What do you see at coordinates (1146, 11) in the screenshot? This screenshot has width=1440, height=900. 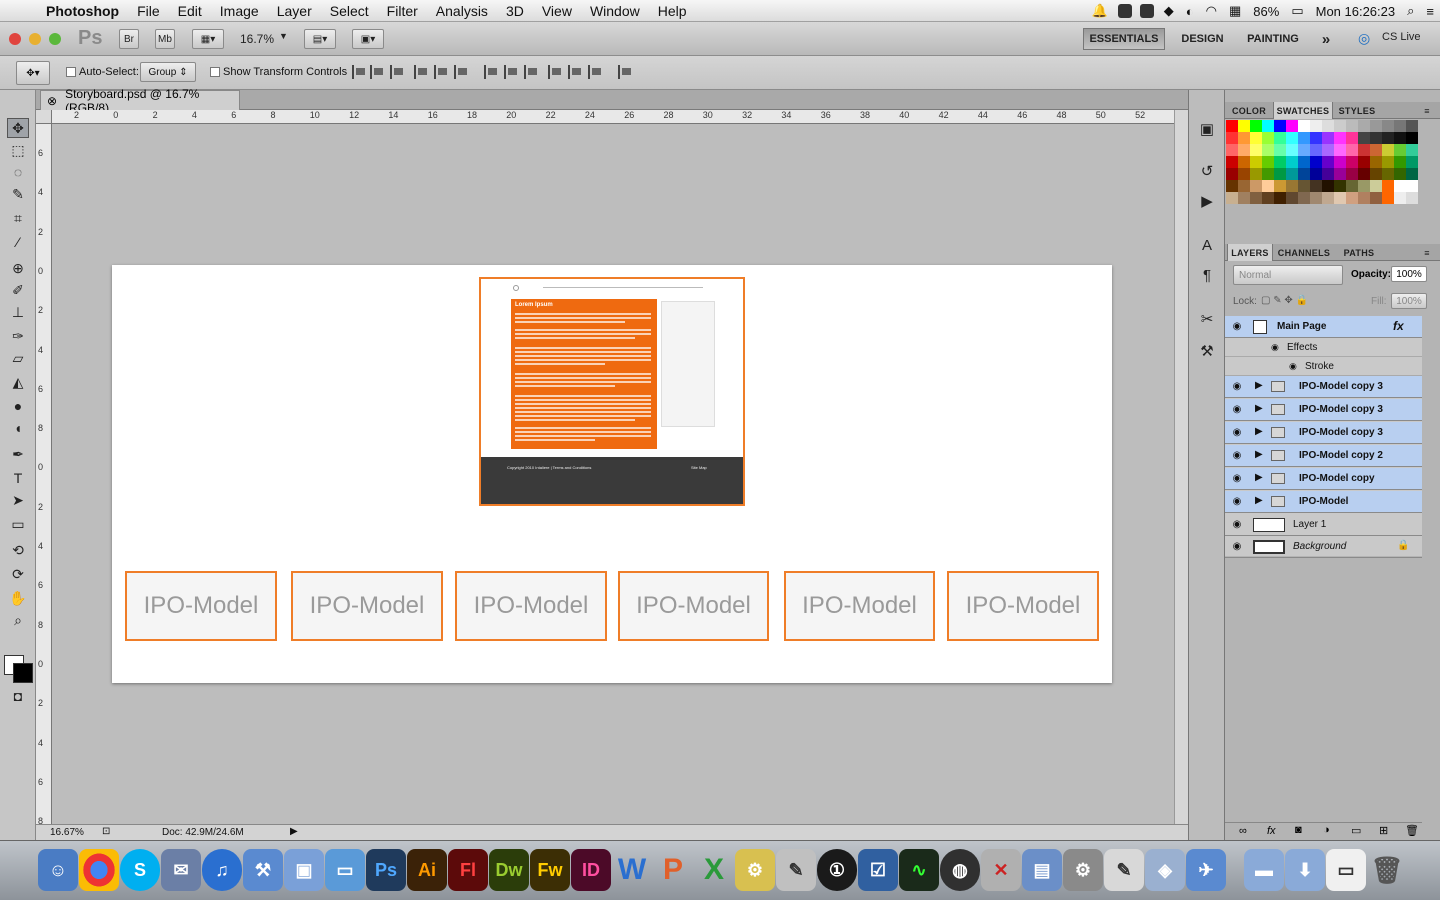 I see `status-icon` at bounding box center [1146, 11].